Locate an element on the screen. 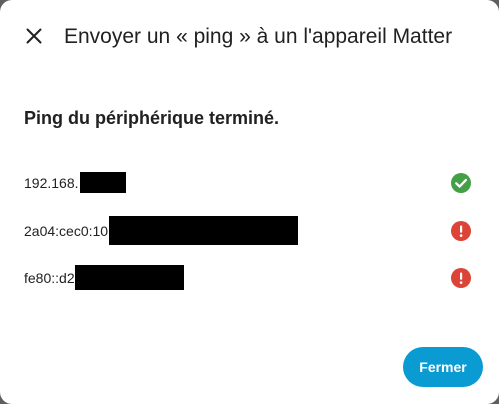  close-button is located at coordinates (34, 36).